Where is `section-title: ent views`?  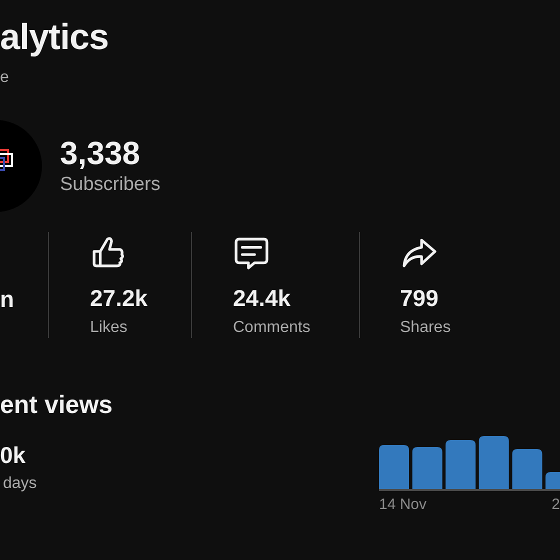
section-title: ent views is located at coordinates (56, 405).